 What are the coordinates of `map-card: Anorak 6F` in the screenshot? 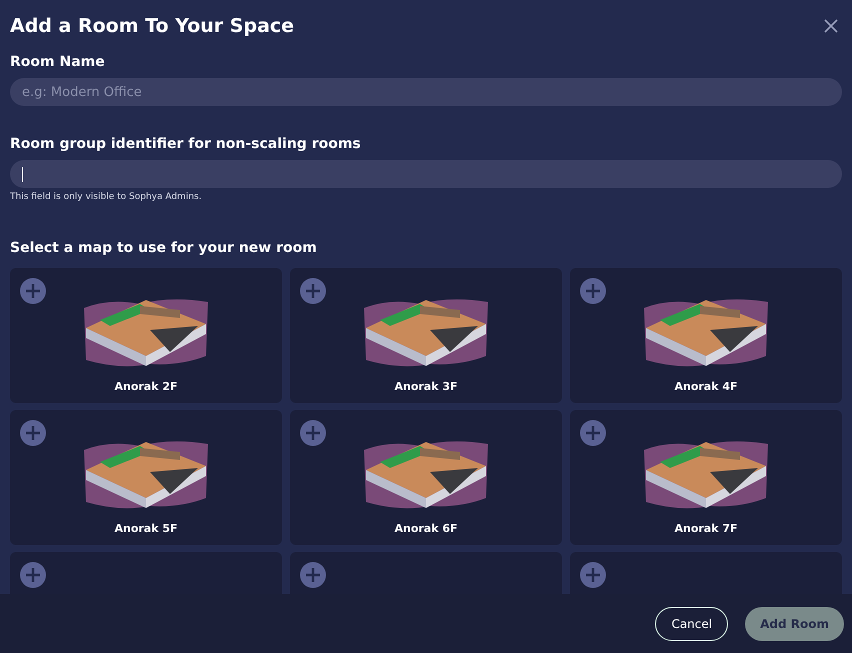 It's located at (426, 477).